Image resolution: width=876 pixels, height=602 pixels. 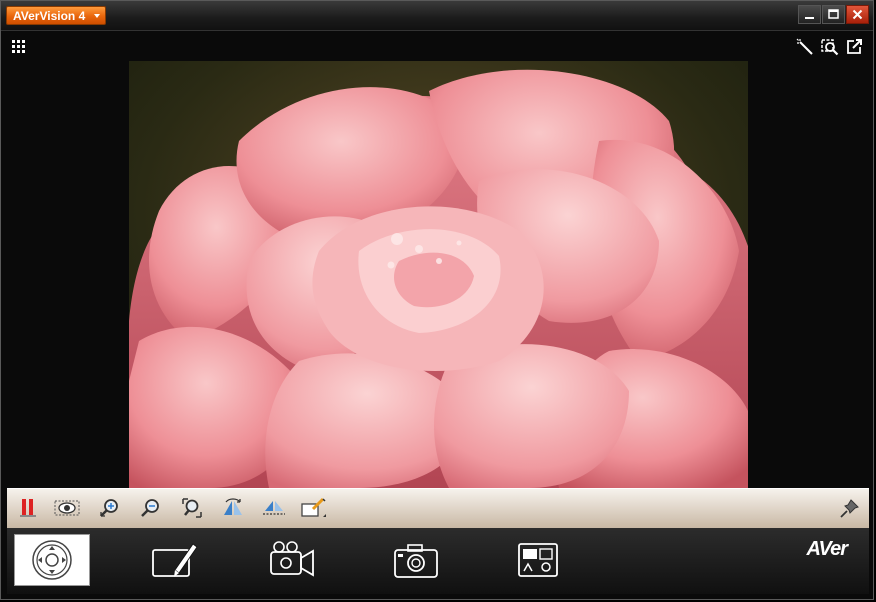 I want to click on freeze-button, so click(x=28, y=508).